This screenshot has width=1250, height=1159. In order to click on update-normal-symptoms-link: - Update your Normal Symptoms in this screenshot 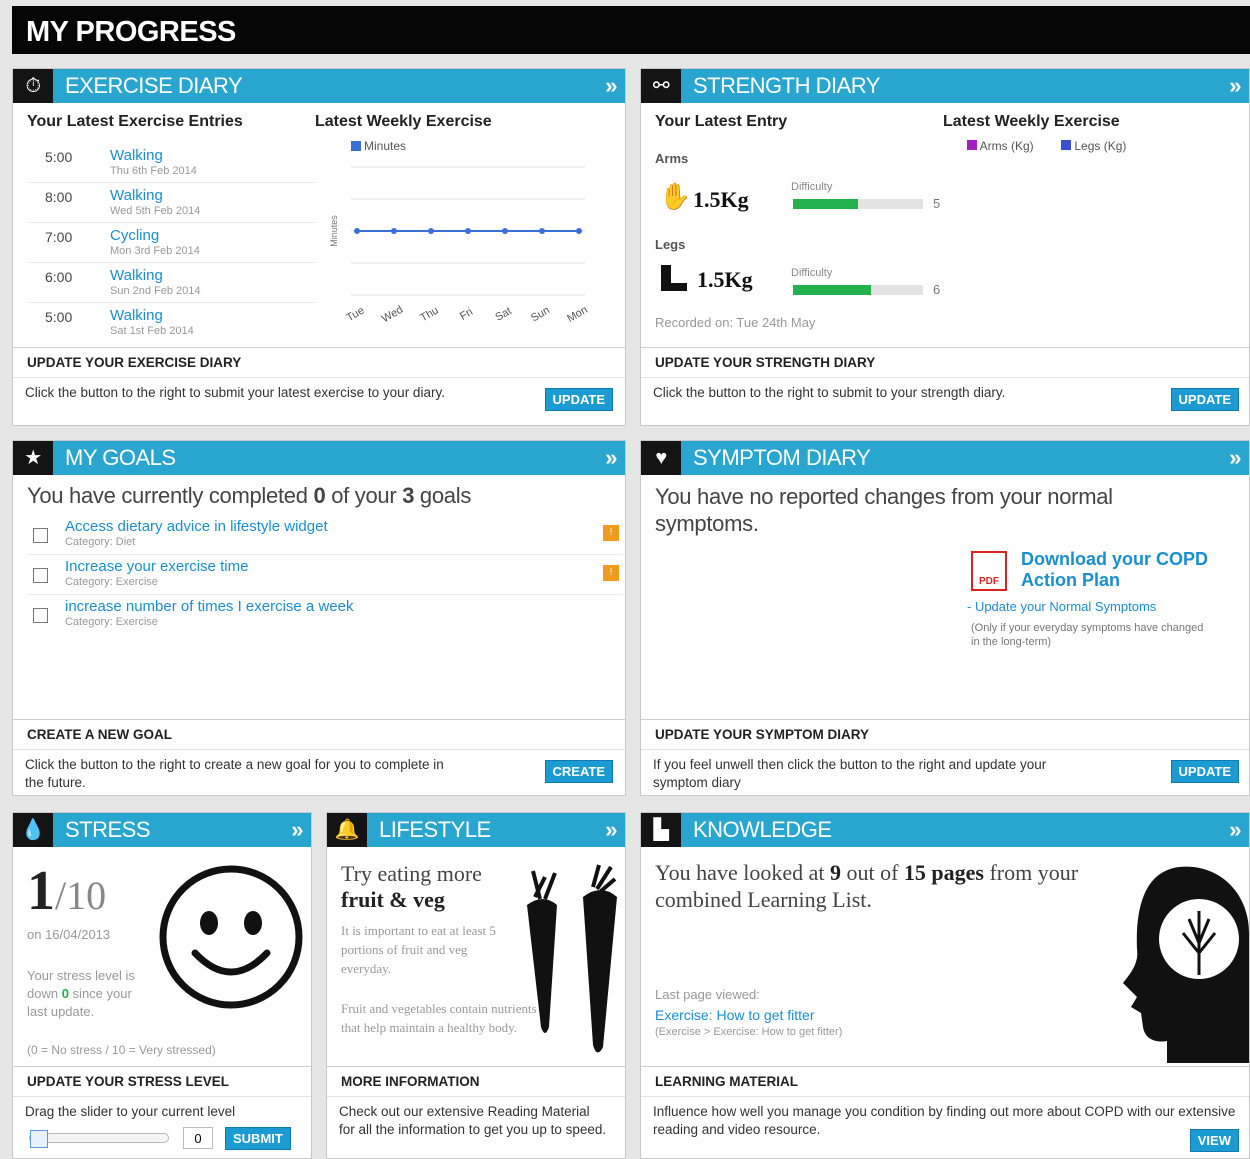, I will do `click(1061, 606)`.